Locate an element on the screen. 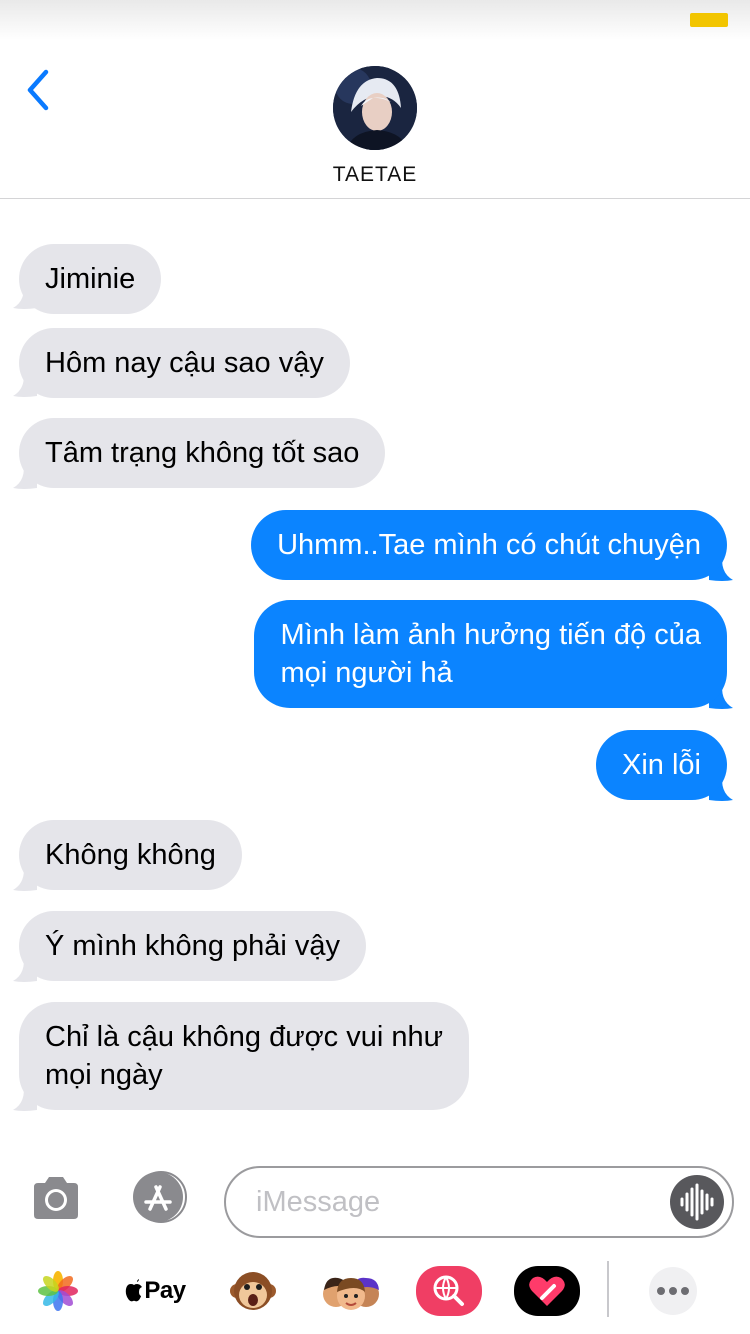  app-drawer: Pay is located at coordinates (375, 1294).